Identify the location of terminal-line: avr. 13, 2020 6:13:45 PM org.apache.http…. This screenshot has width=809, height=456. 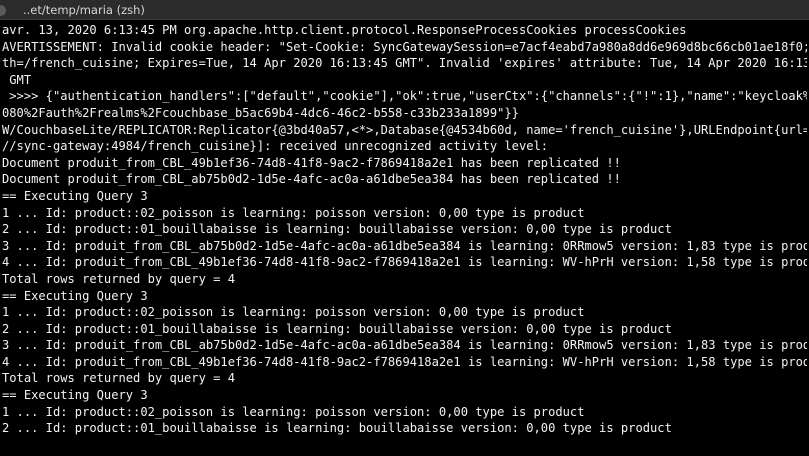
(344, 30).